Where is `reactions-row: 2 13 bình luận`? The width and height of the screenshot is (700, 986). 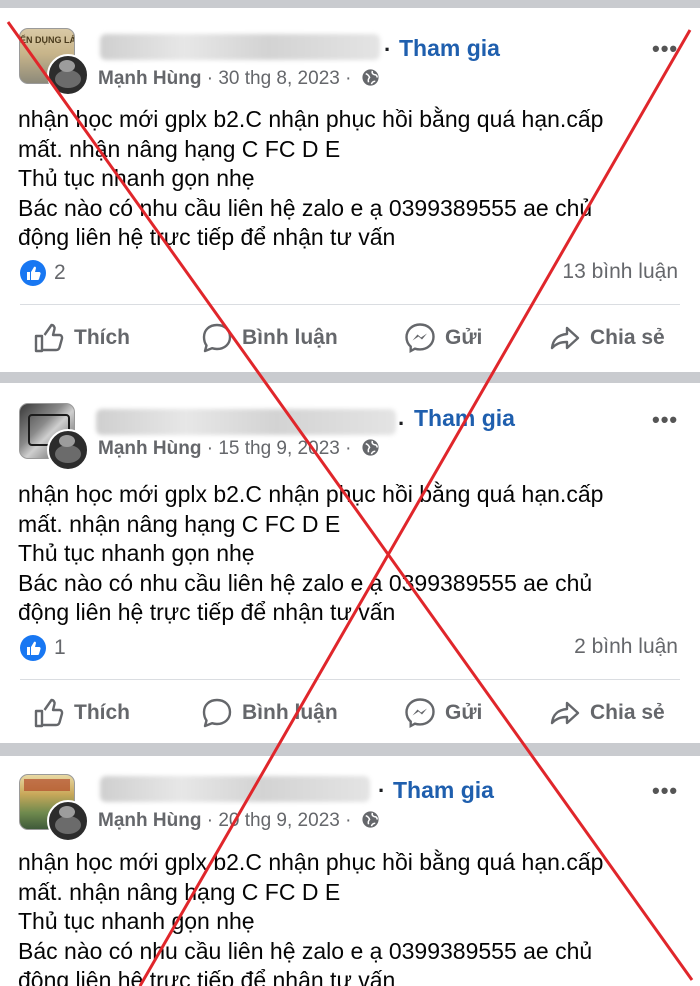
reactions-row: 2 13 bình luận is located at coordinates (350, 275).